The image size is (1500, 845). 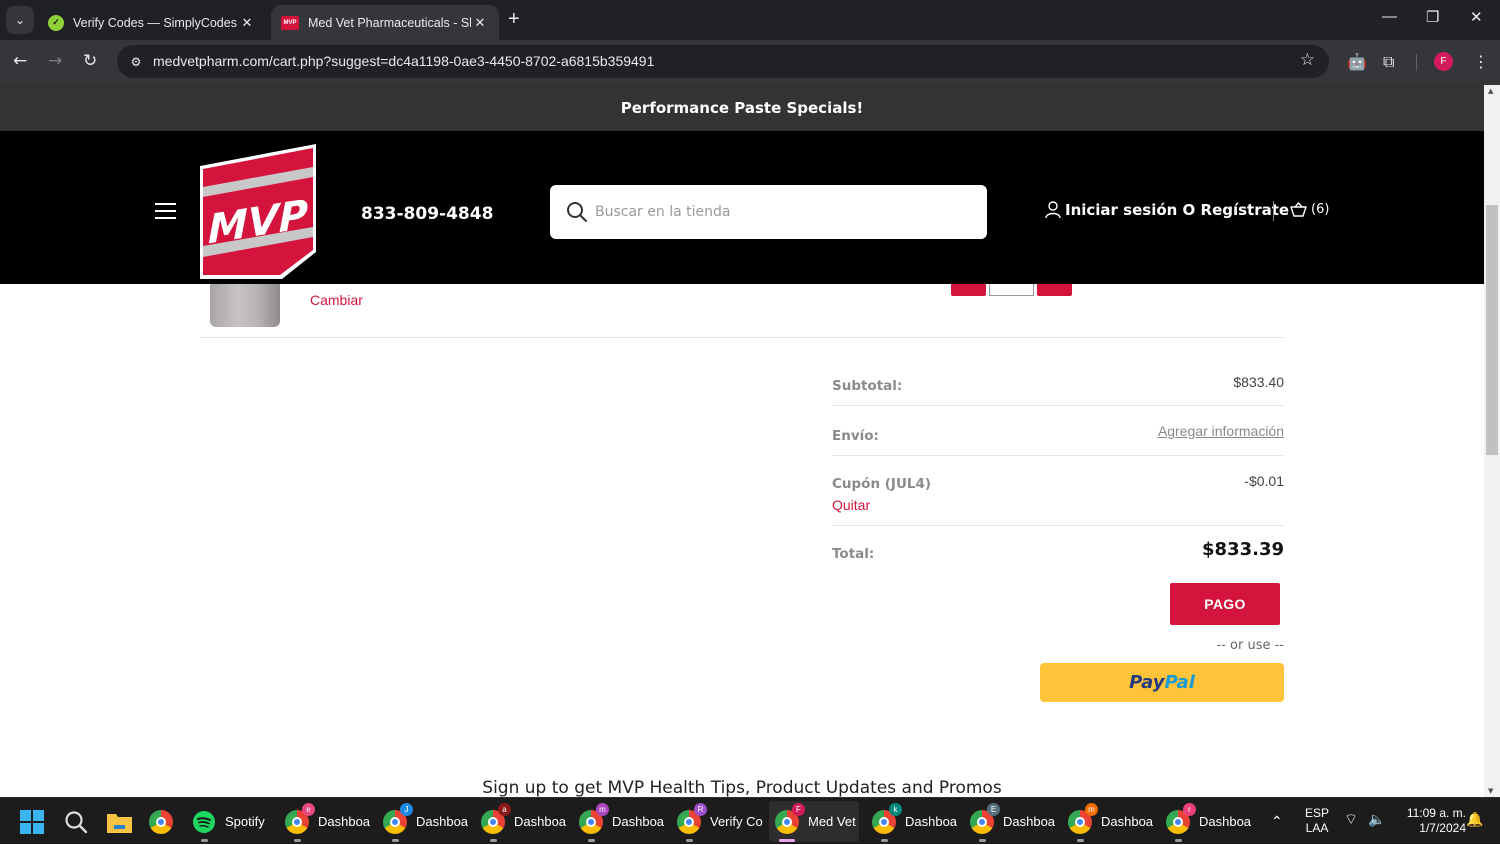 I want to click on add-shipping-info-link: Agregar información, so click(x=1221, y=431).